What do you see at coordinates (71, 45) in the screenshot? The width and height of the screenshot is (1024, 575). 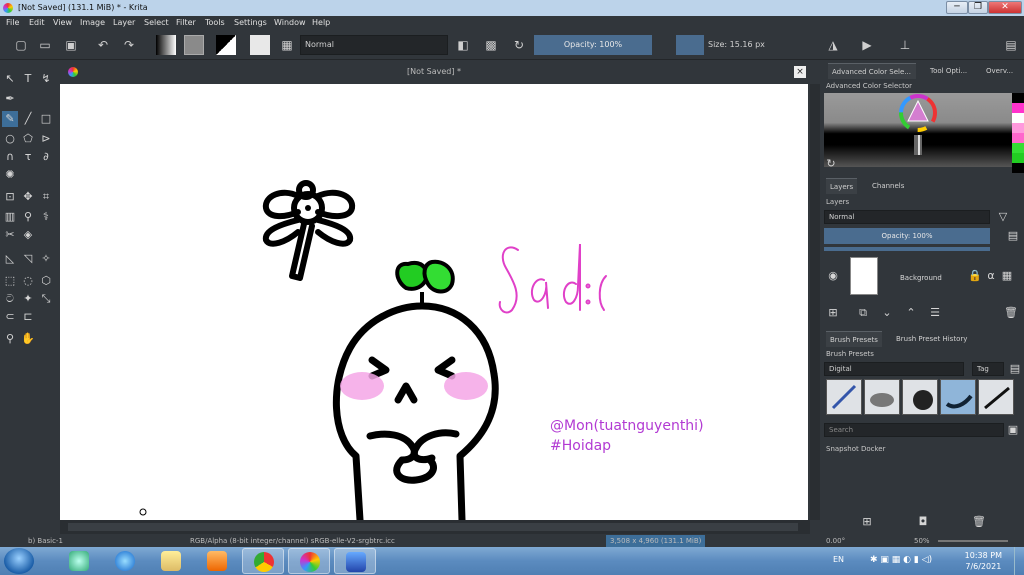 I see `save-icon: ▣` at bounding box center [71, 45].